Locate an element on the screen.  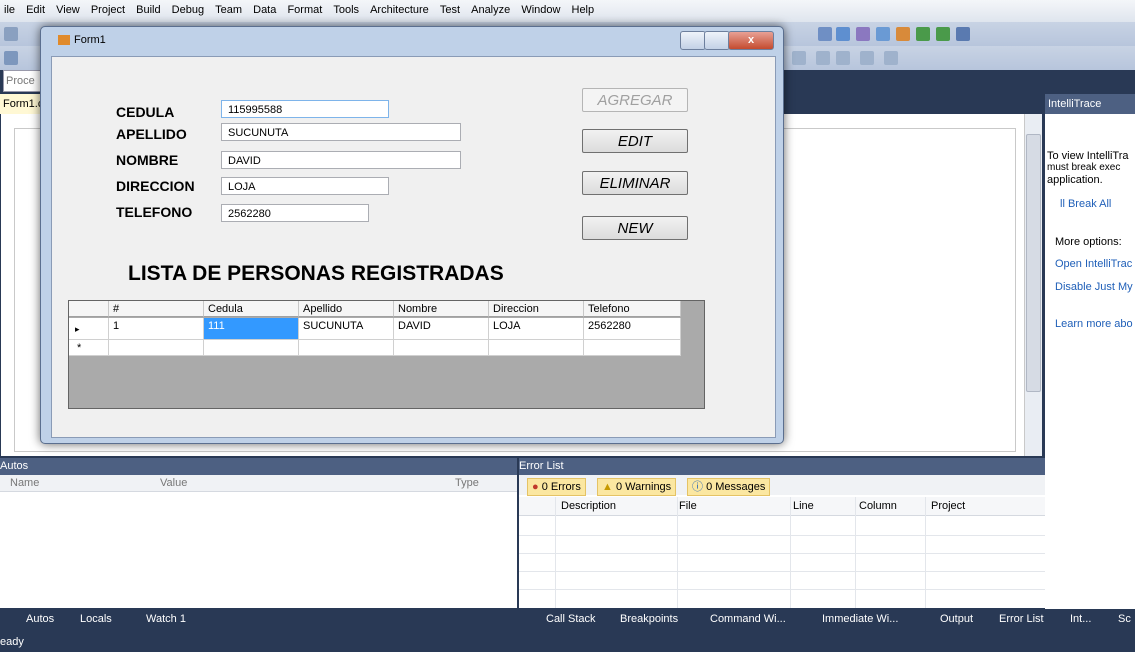
col-column: Column is located at coordinates (878, 506).